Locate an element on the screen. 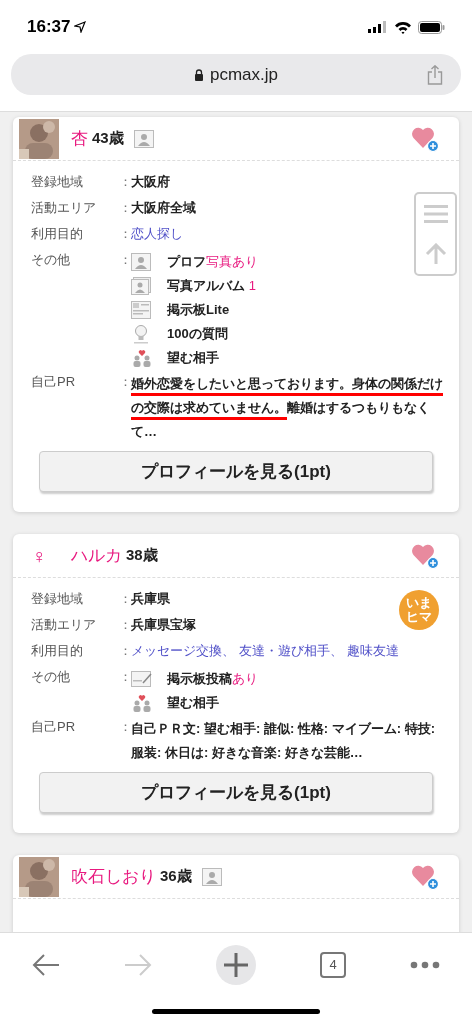  battery-icon is located at coordinates (431, 27).